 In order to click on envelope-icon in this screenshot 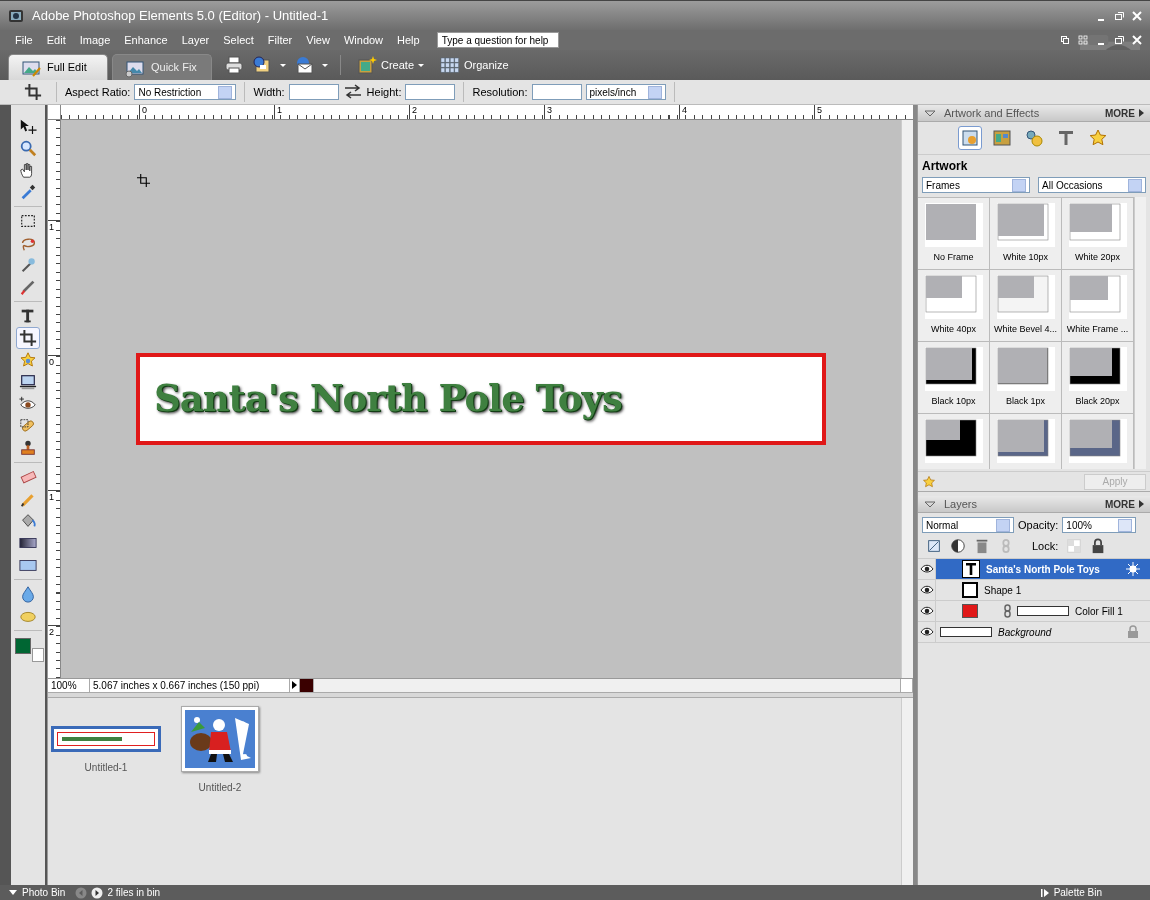, I will do `click(304, 65)`.